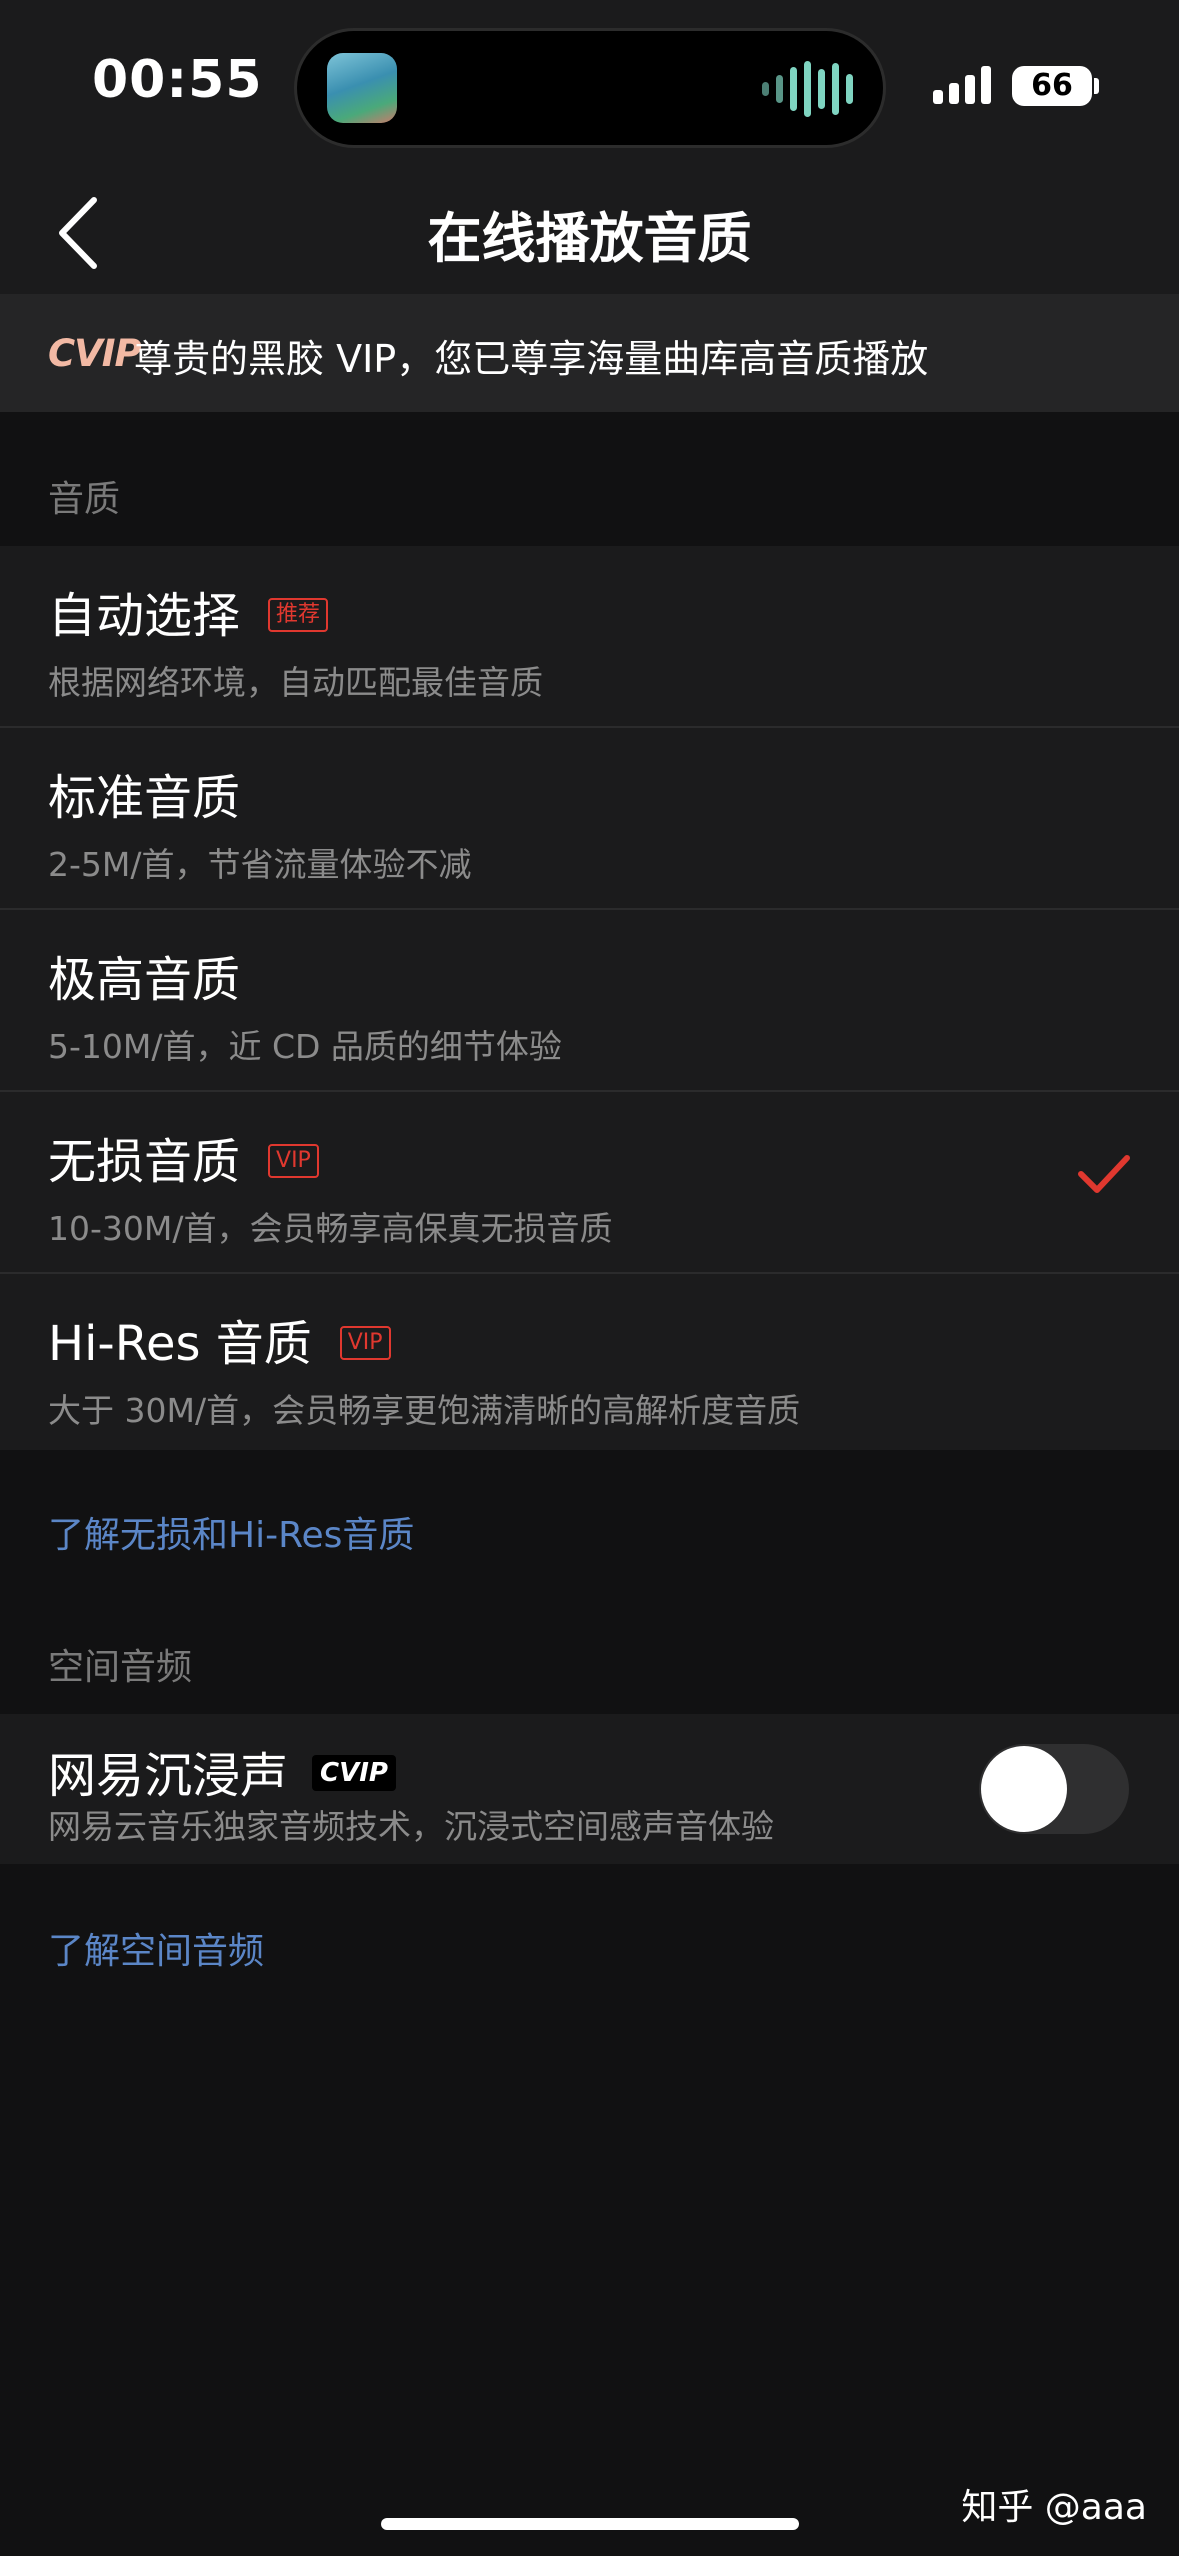  What do you see at coordinates (144, 1162) in the screenshot?
I see `option-title: 无损音质` at bounding box center [144, 1162].